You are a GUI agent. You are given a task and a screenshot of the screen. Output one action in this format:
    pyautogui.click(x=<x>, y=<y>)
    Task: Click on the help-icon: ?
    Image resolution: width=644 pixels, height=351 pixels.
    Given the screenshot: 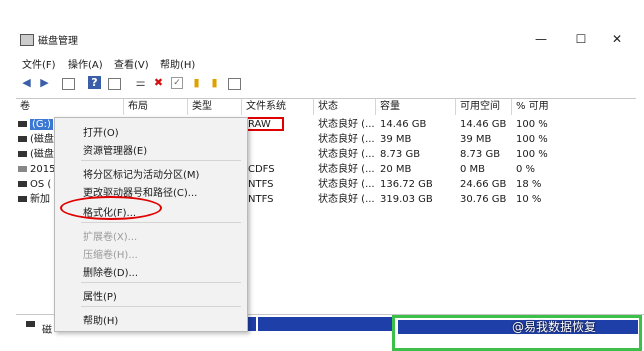 What is the action you would take?
    pyautogui.click(x=94, y=82)
    